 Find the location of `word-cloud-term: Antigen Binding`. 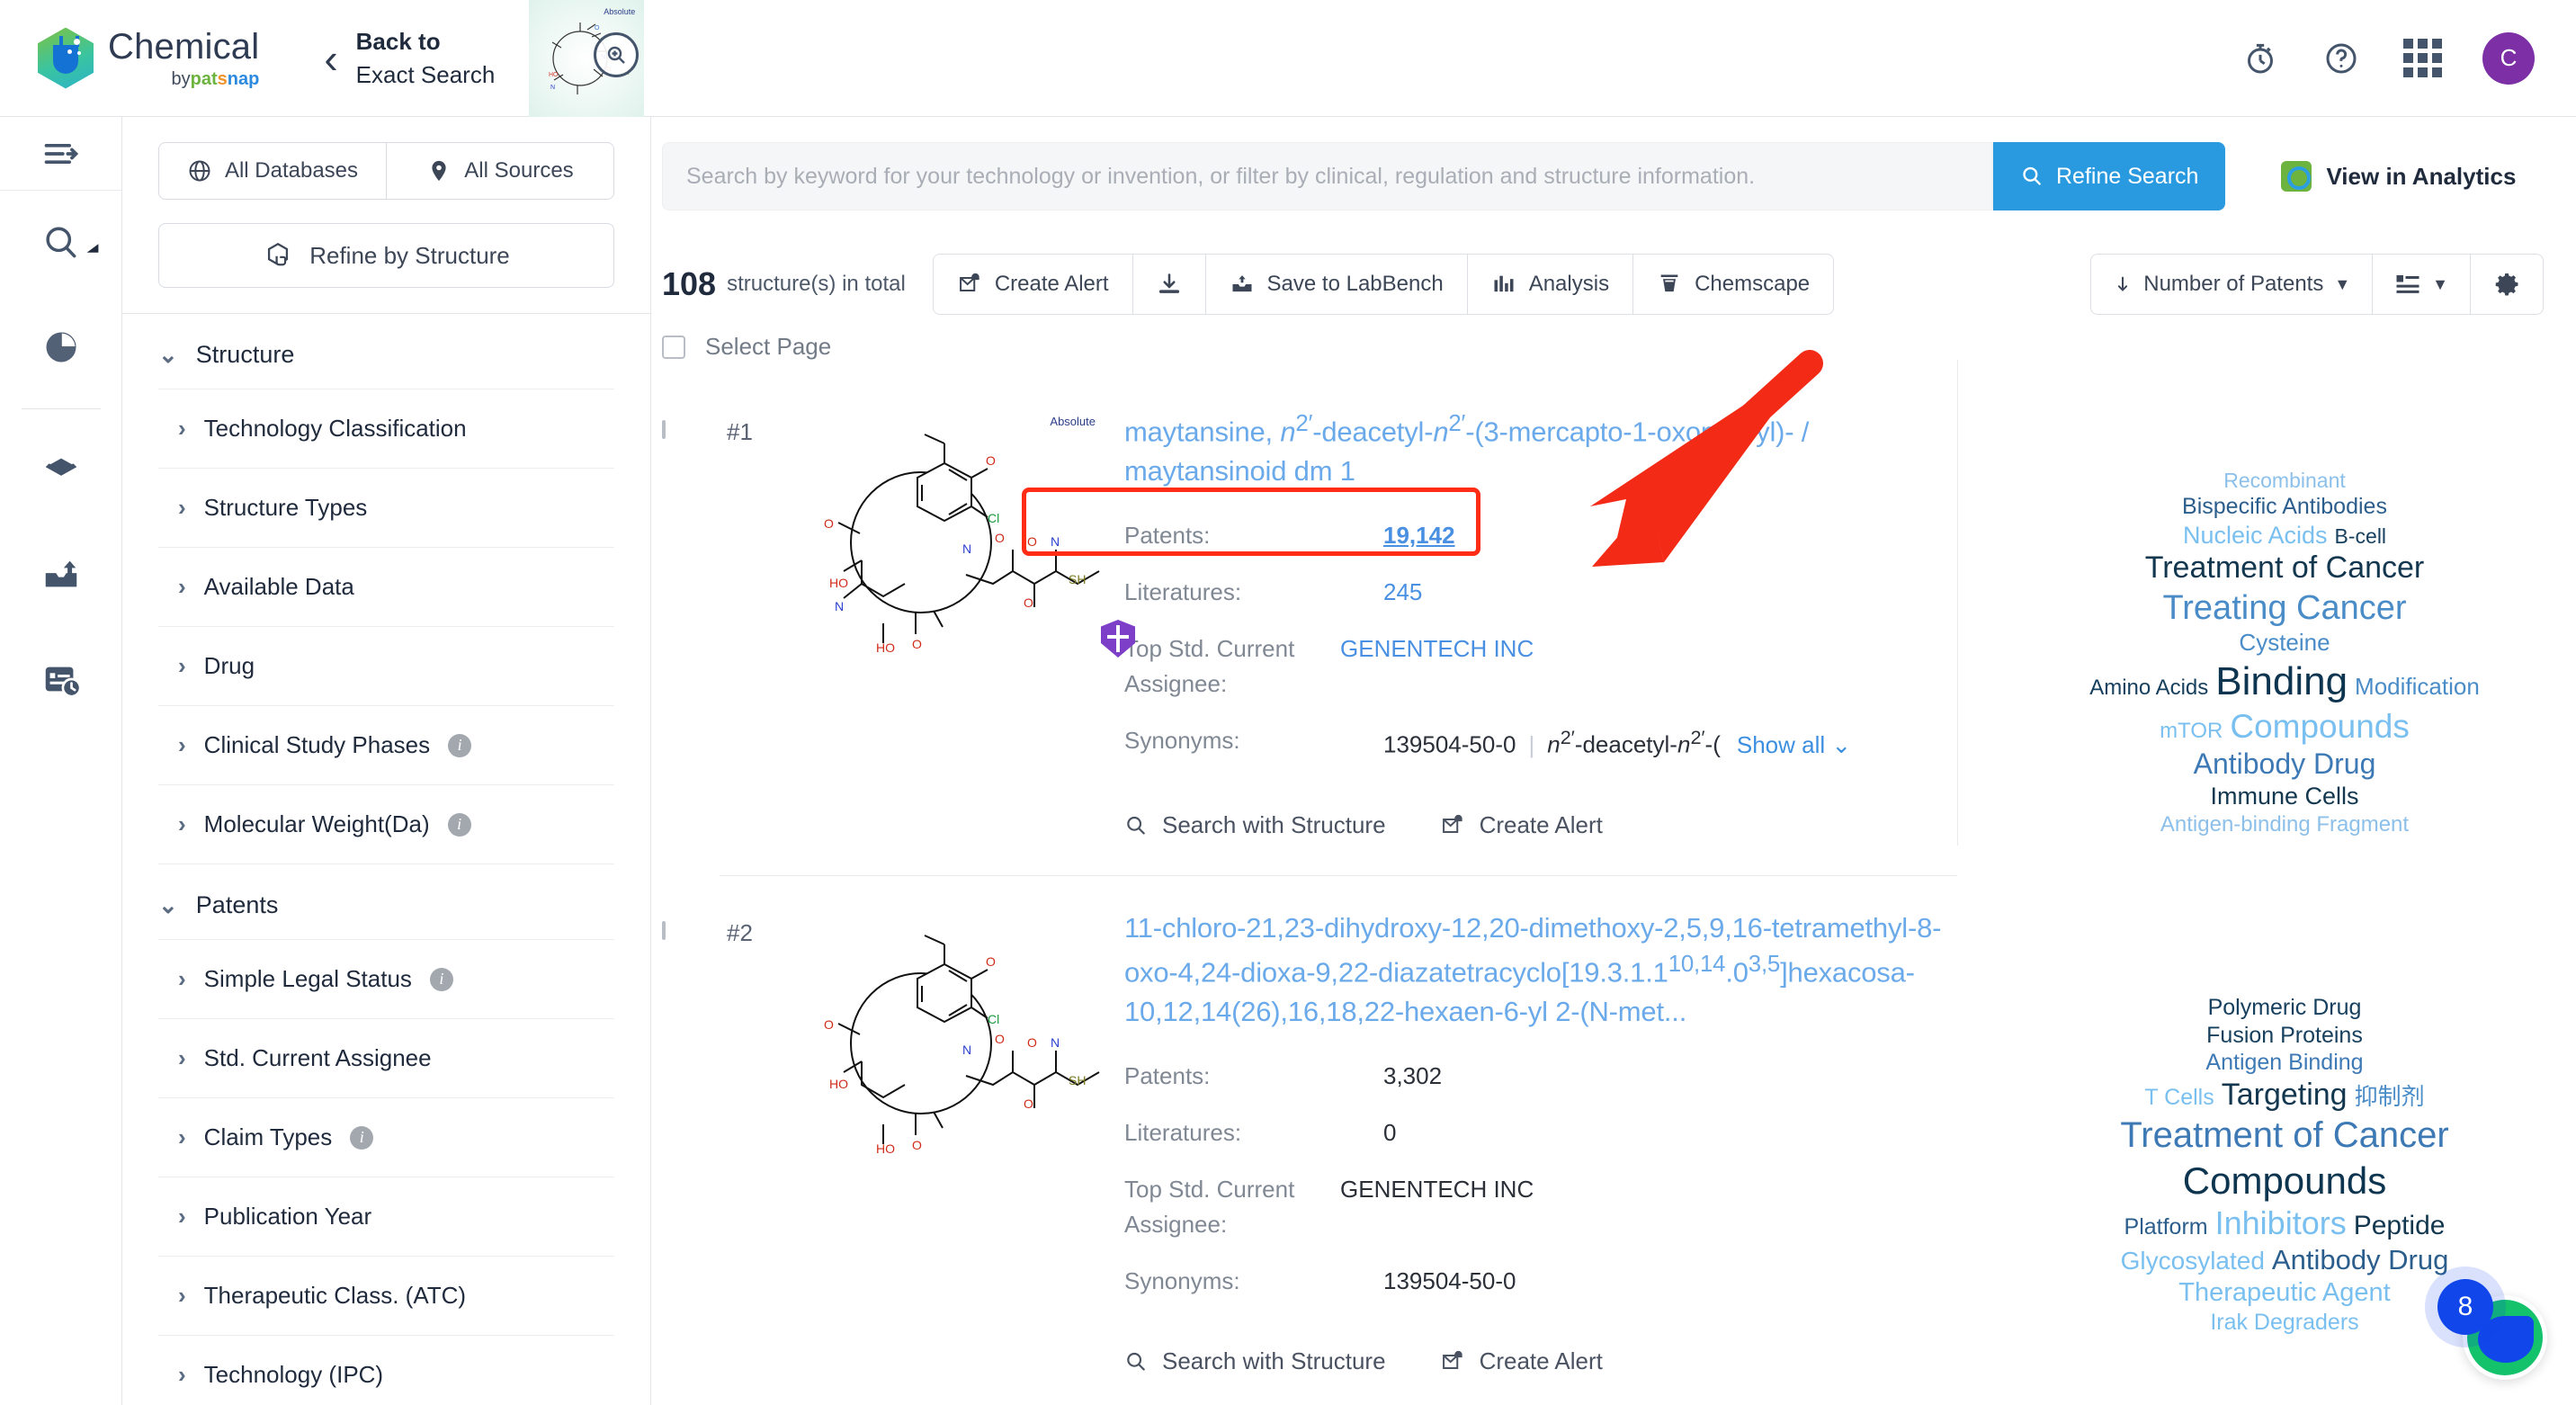

word-cloud-term: Antigen Binding is located at coordinates (2284, 1062).